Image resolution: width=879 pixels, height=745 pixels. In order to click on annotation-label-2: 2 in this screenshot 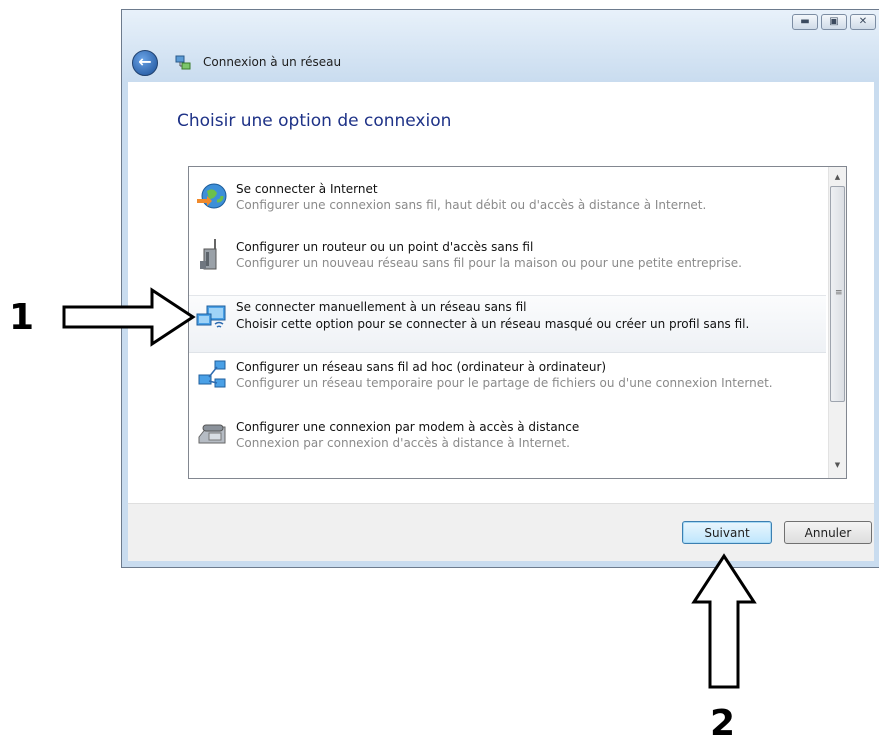, I will do `click(723, 723)`.